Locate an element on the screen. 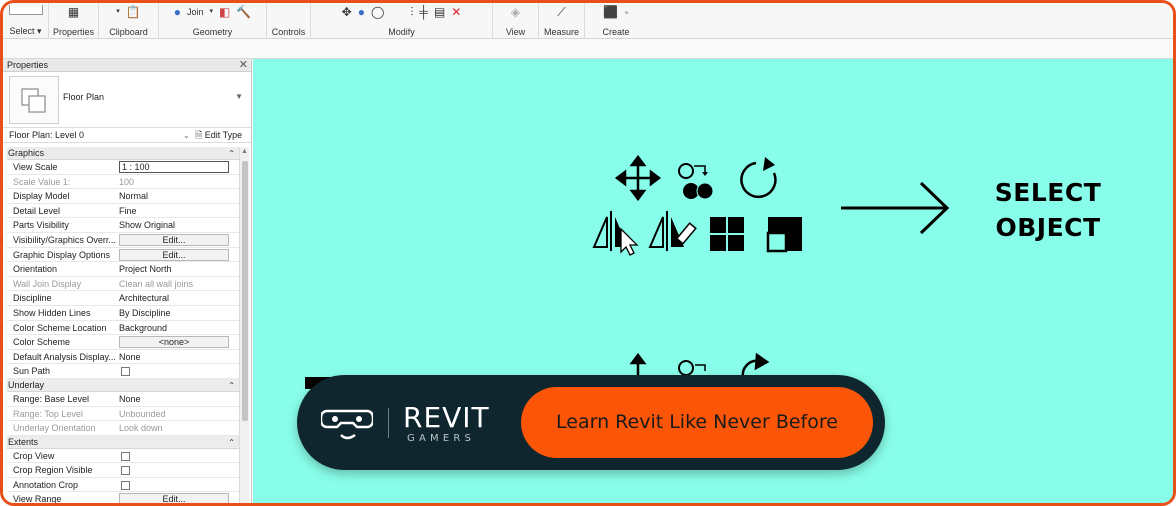 Image resolution: width=1176 pixels, height=506 pixels. property-row: Scale Value 1: 100 is located at coordinates (123, 182).